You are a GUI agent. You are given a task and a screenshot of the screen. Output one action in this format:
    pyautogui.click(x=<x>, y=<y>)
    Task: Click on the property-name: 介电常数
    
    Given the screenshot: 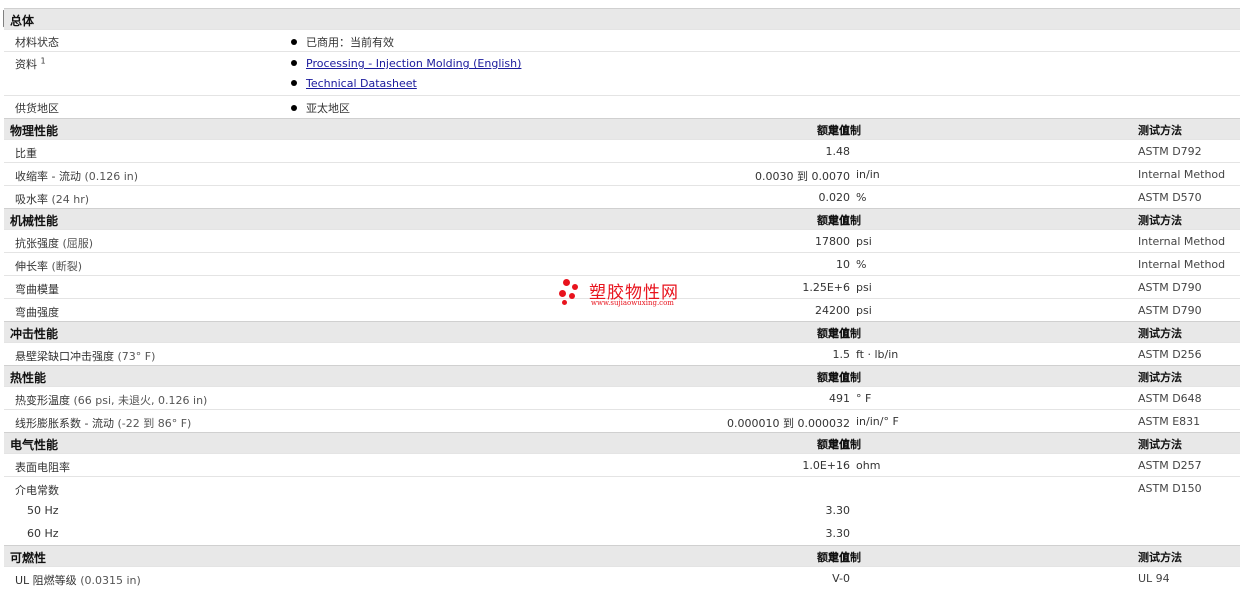 What is the action you would take?
    pyautogui.click(x=37, y=490)
    